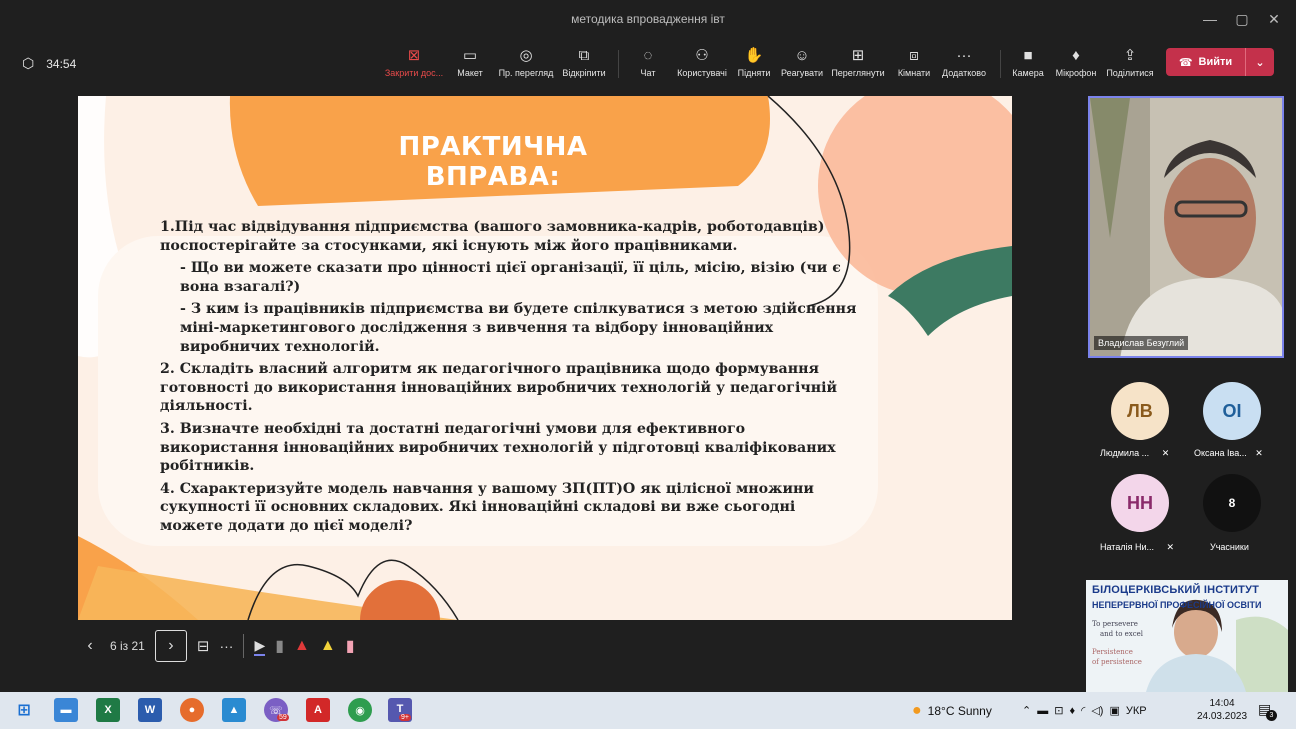  What do you see at coordinates (360, 710) in the screenshot?
I see `chrome-icon: ◉` at bounding box center [360, 710].